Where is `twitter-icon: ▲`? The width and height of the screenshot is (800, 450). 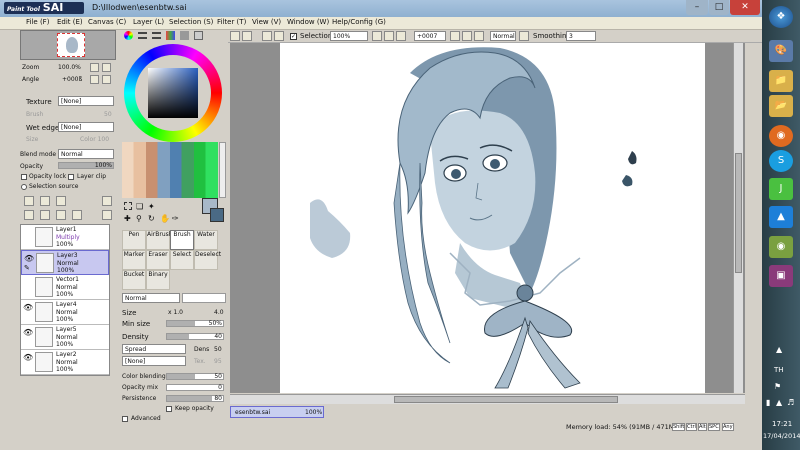 twitter-icon: ▲ is located at coordinates (781, 217).